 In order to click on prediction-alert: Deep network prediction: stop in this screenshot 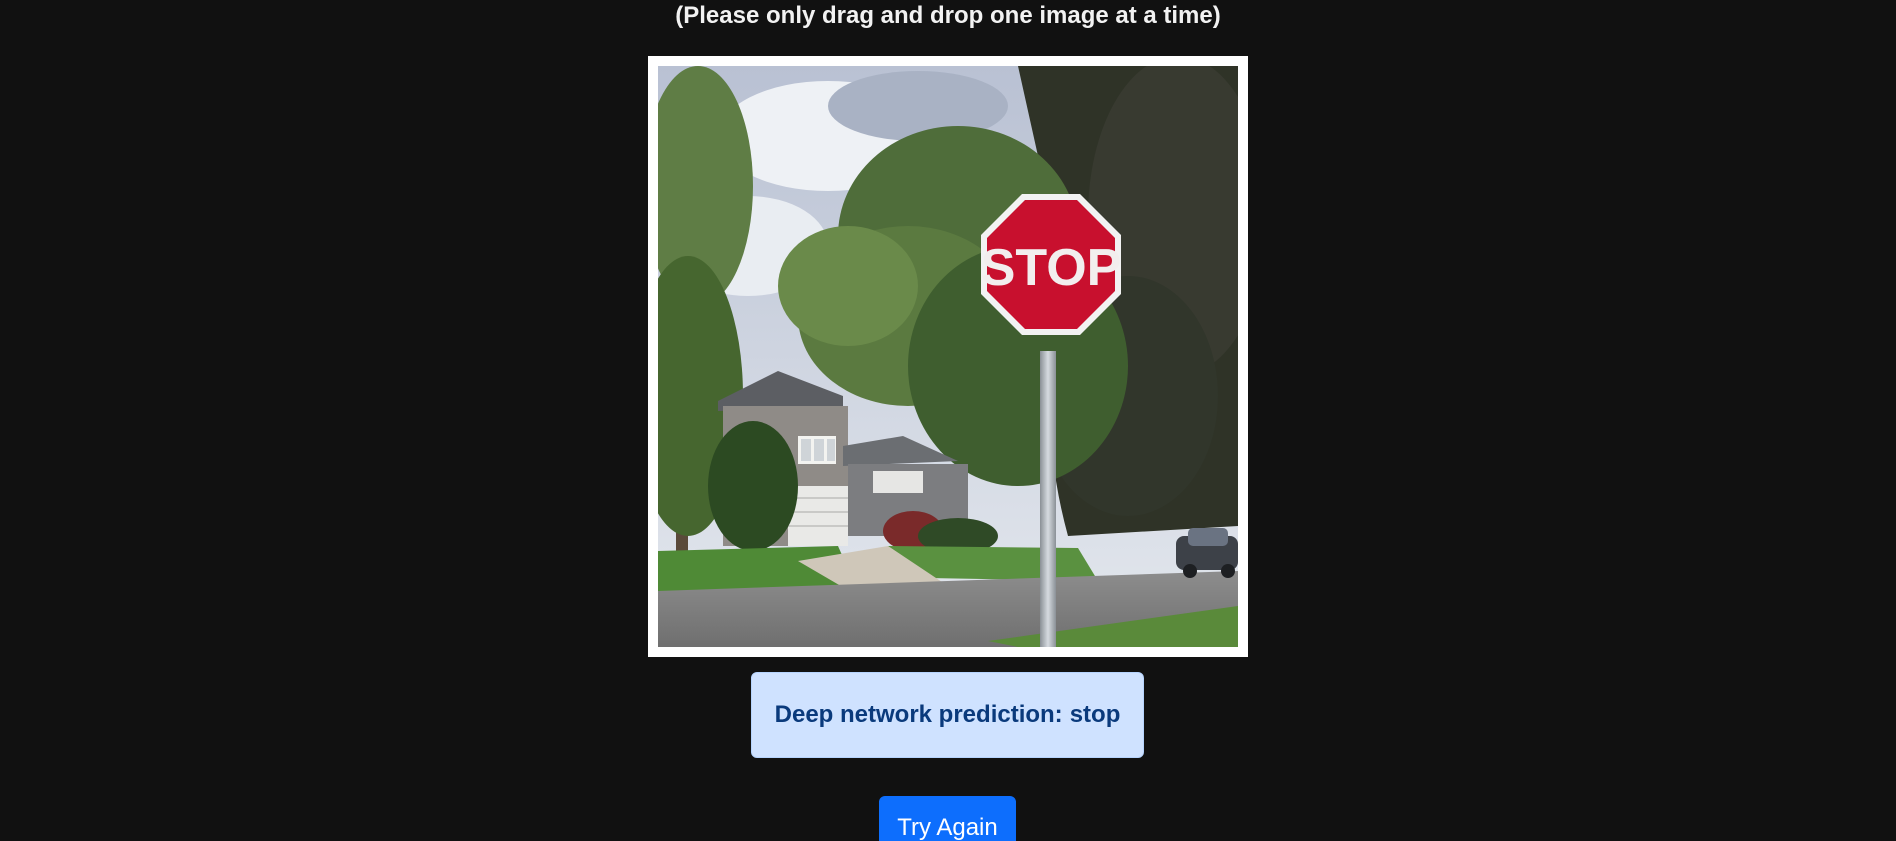, I will do `click(947, 715)`.